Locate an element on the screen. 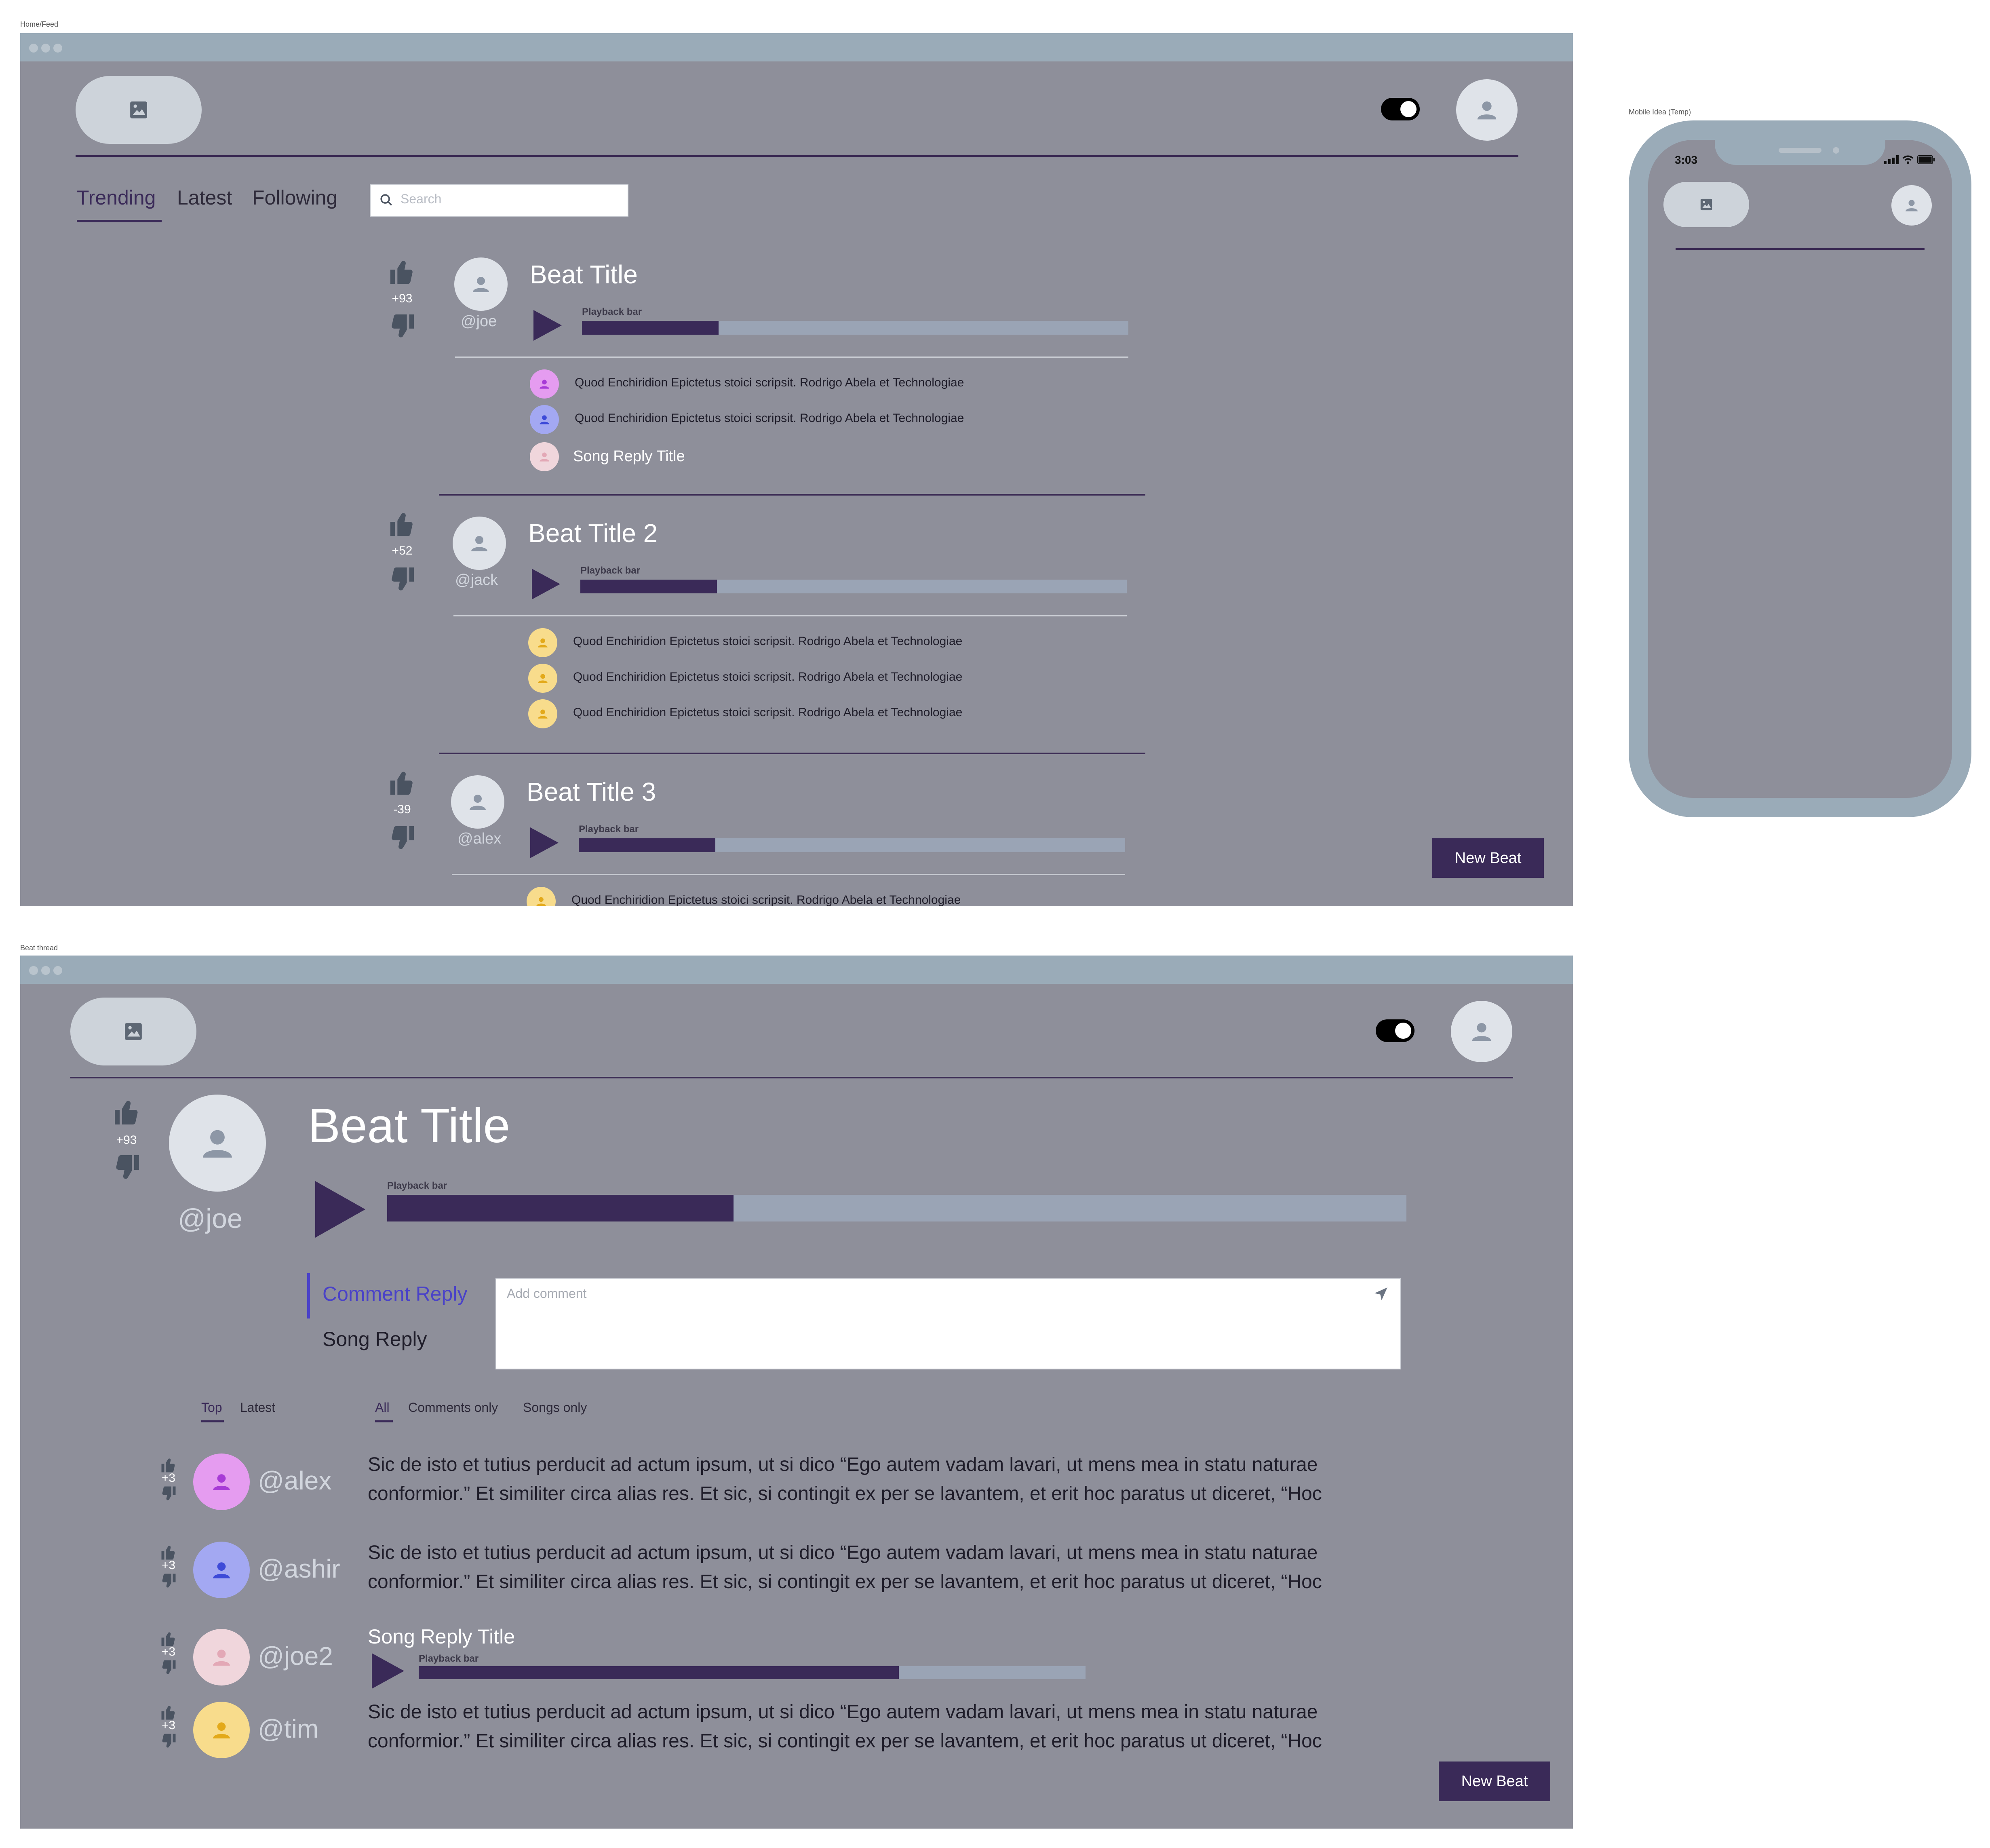 The image size is (1990, 1848). author-handle: @jack is located at coordinates (476, 580).